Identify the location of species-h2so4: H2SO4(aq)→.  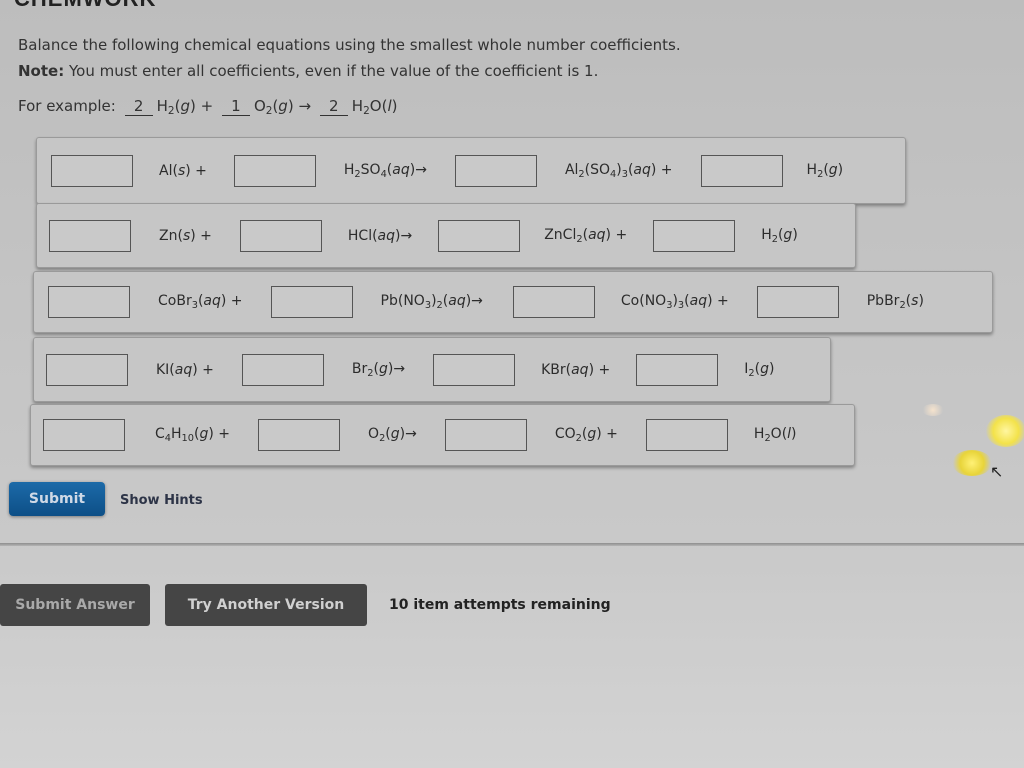
(385, 170).